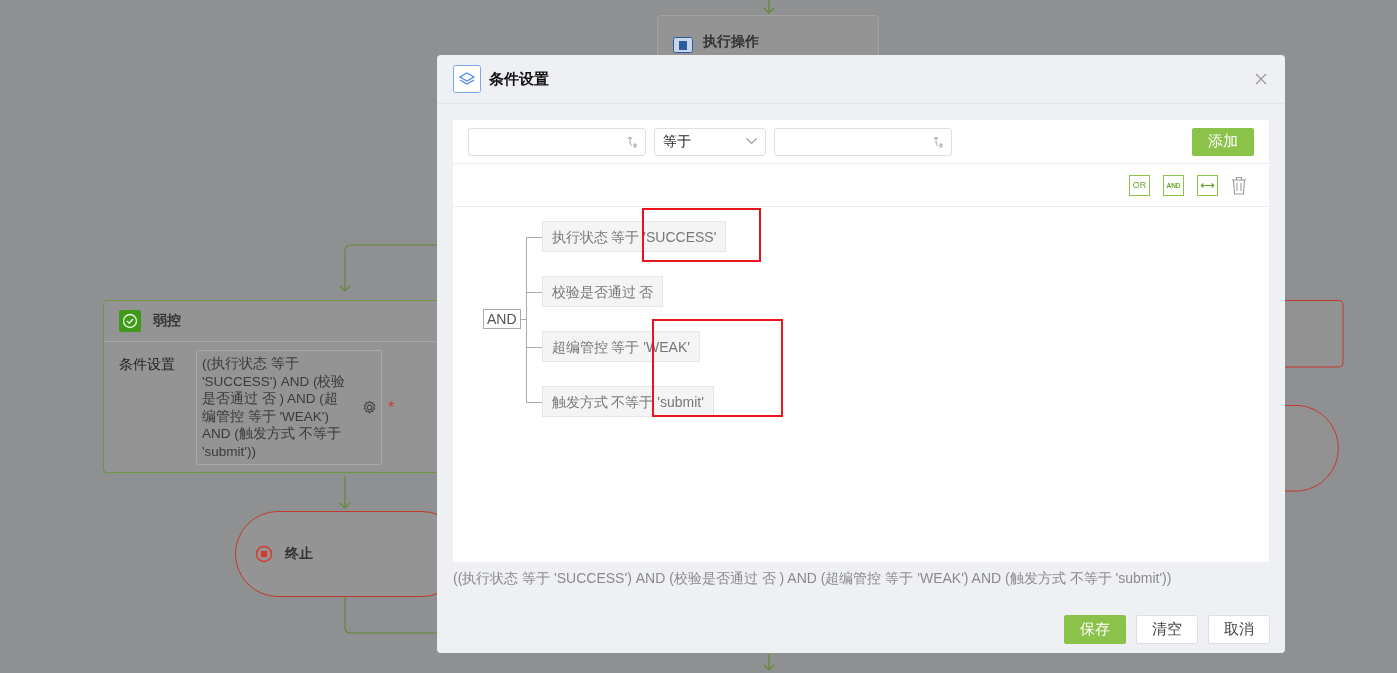 The image size is (1397, 673). I want to click on layers-icon, so click(467, 79).